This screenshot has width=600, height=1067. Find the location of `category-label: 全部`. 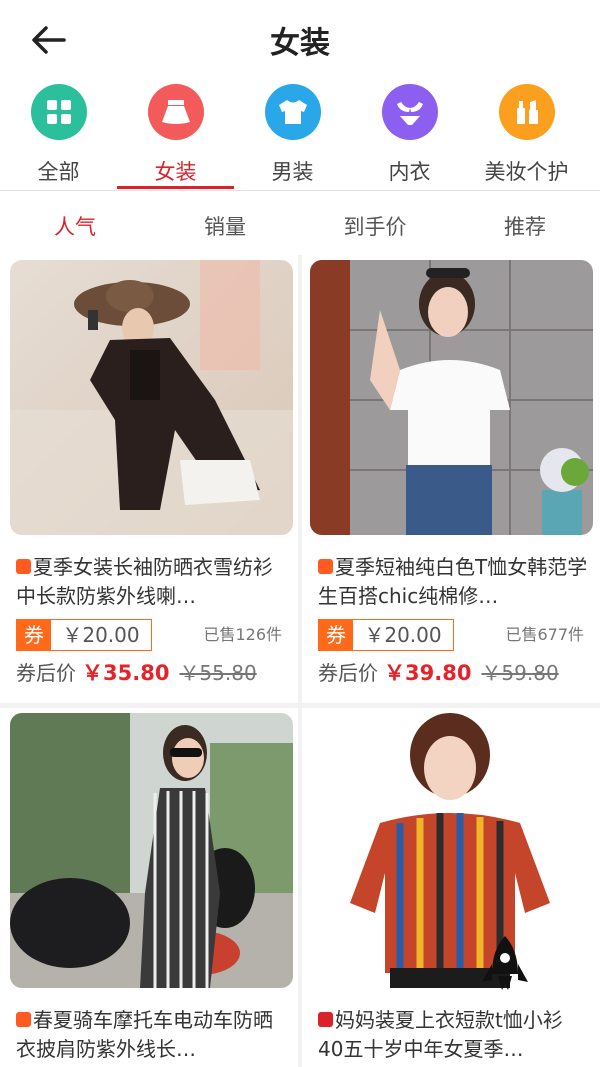

category-label: 全部 is located at coordinates (58, 172).